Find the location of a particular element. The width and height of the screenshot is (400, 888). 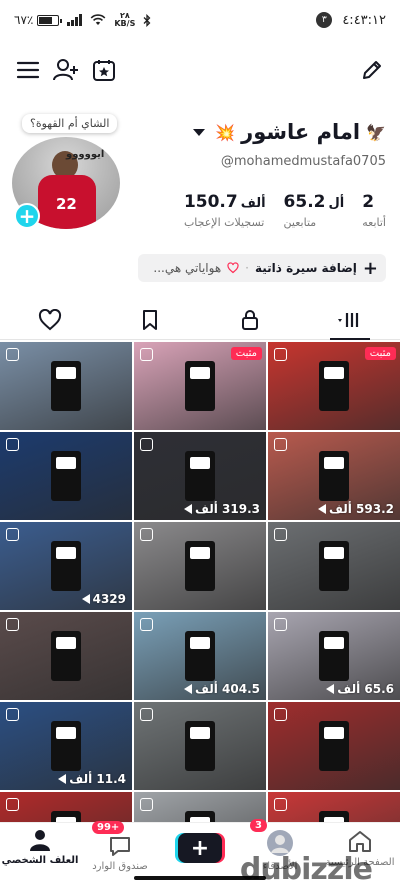

dubizzle-watermark: dubizzle is located at coordinates (306, 869).